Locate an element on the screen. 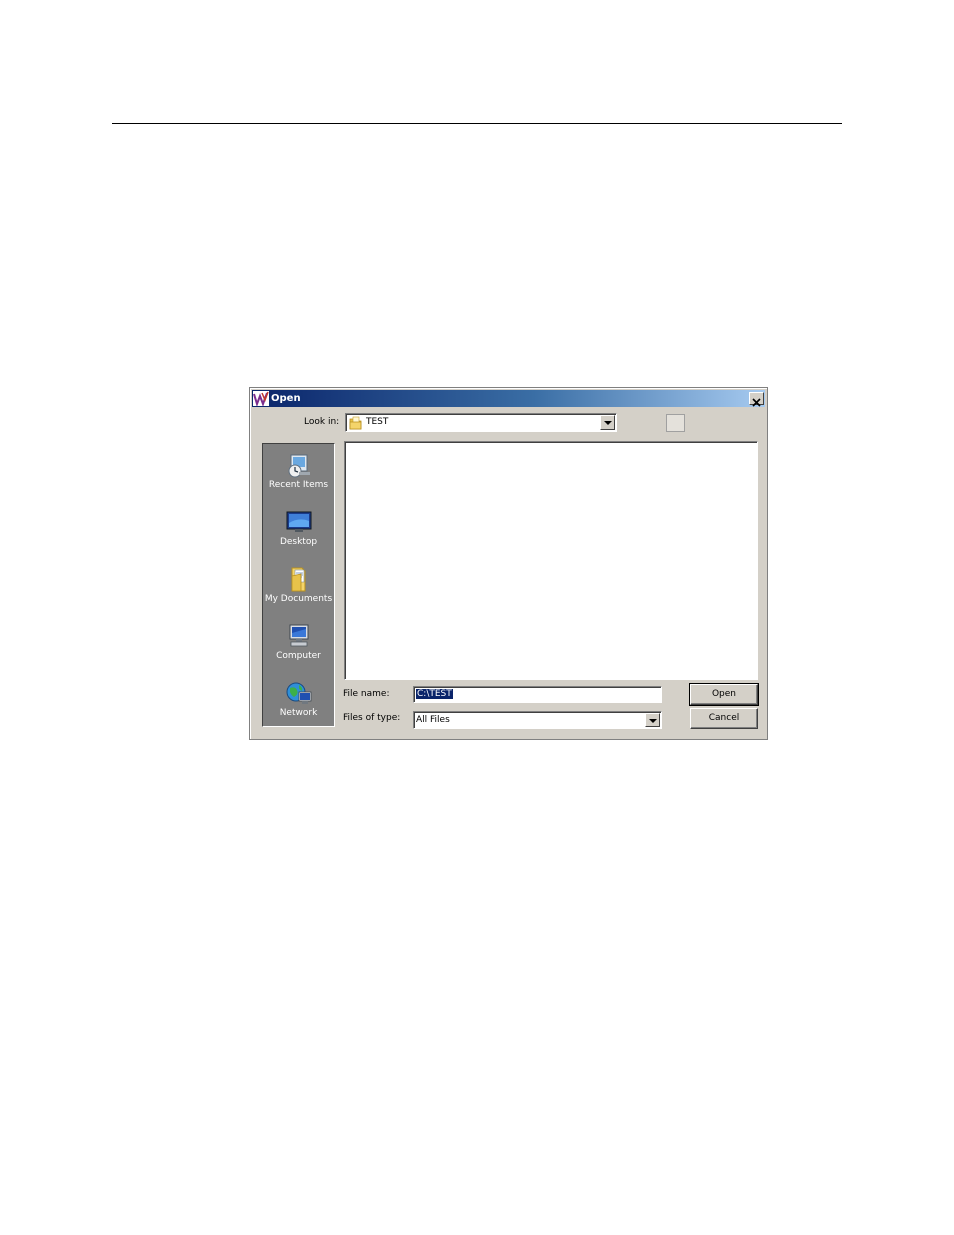 The width and height of the screenshot is (954, 1235). files-of-type-value: All Files is located at coordinates (433, 720).